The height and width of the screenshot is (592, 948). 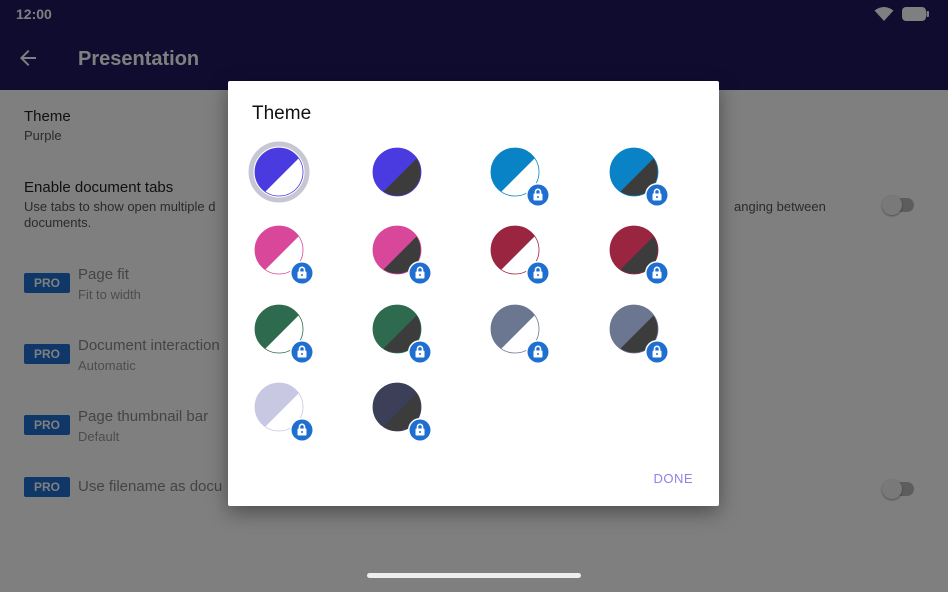 What do you see at coordinates (279, 172) in the screenshot?
I see `theme-swatch-purple-light` at bounding box center [279, 172].